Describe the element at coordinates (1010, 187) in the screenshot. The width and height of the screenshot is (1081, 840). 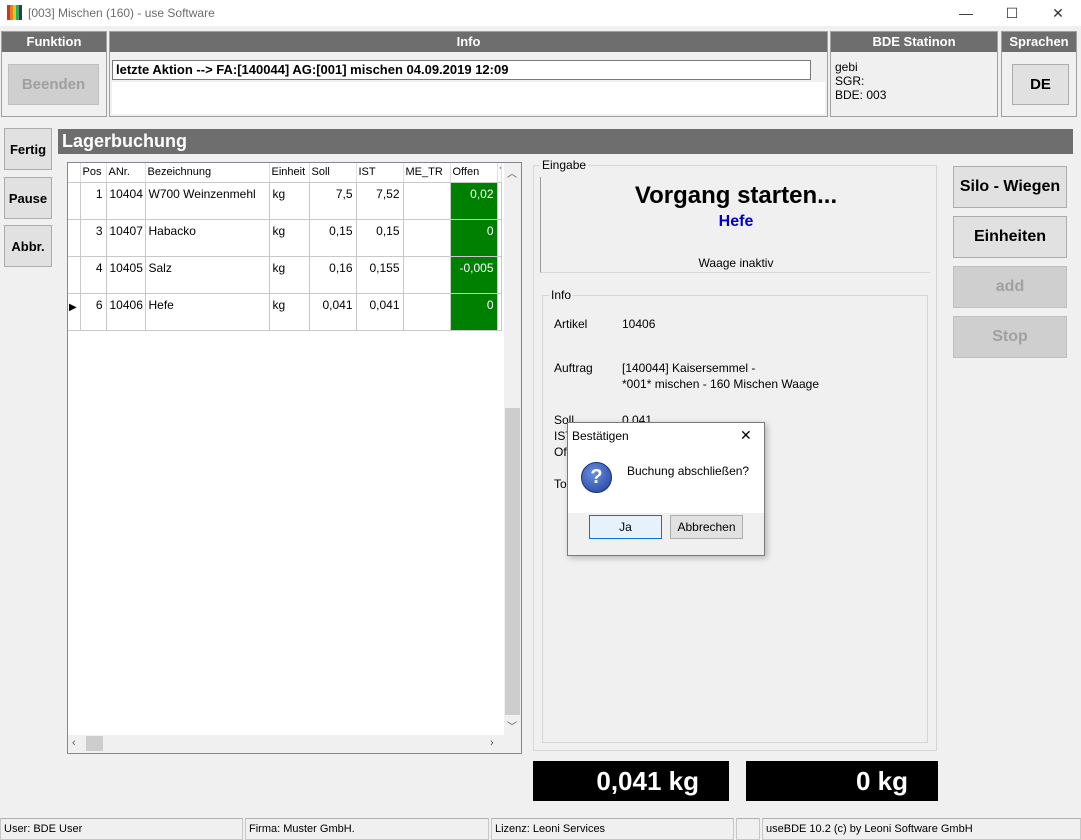
I see `silo-wiegen-button: Silo - Wiegen` at that location.